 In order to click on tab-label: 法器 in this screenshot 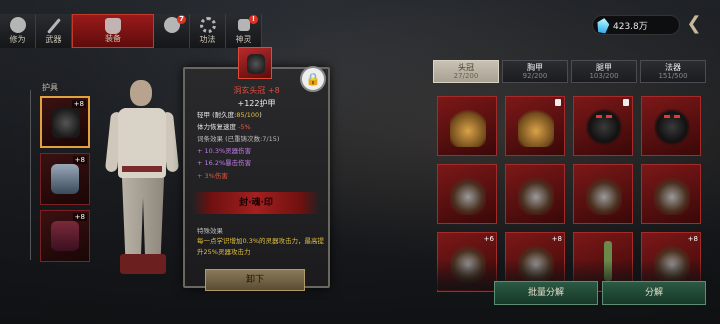, I will do `click(673, 67)`.